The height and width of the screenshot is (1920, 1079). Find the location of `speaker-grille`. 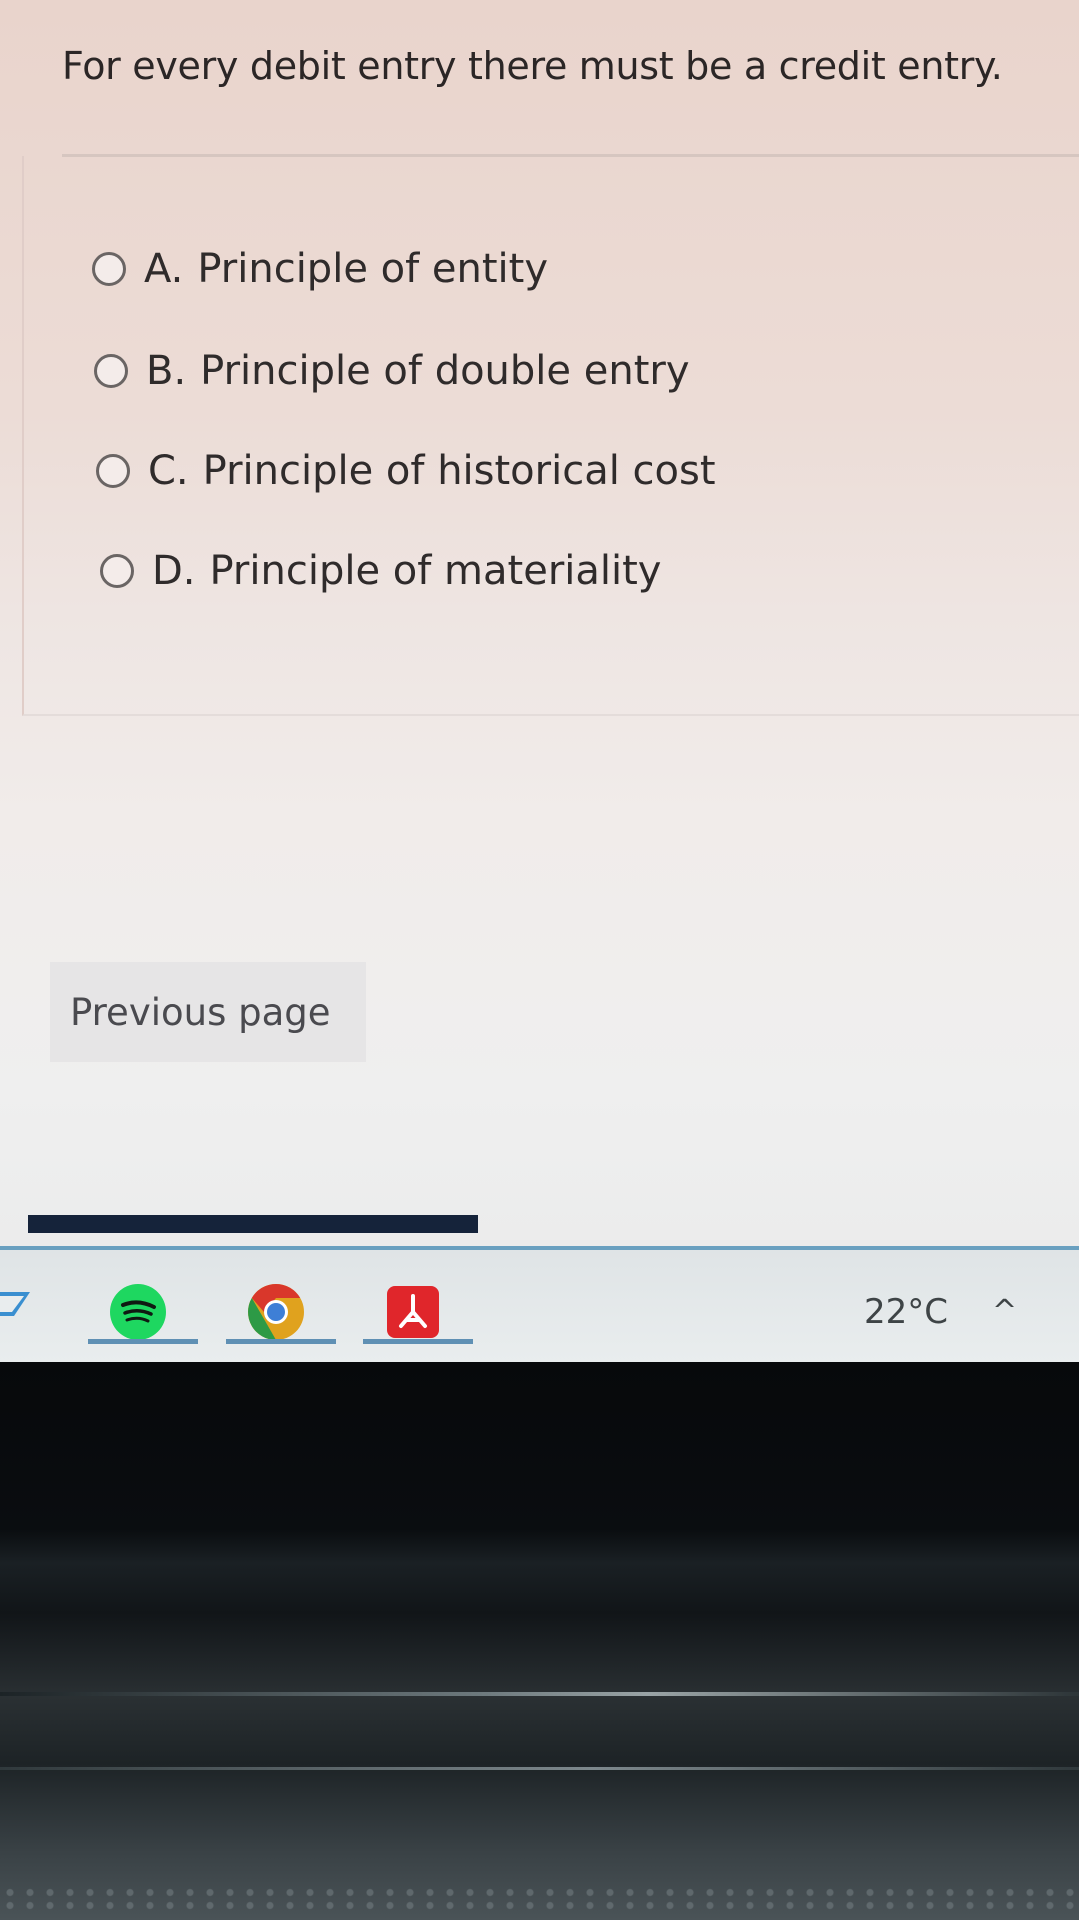

speaker-grille is located at coordinates (539, 1899).